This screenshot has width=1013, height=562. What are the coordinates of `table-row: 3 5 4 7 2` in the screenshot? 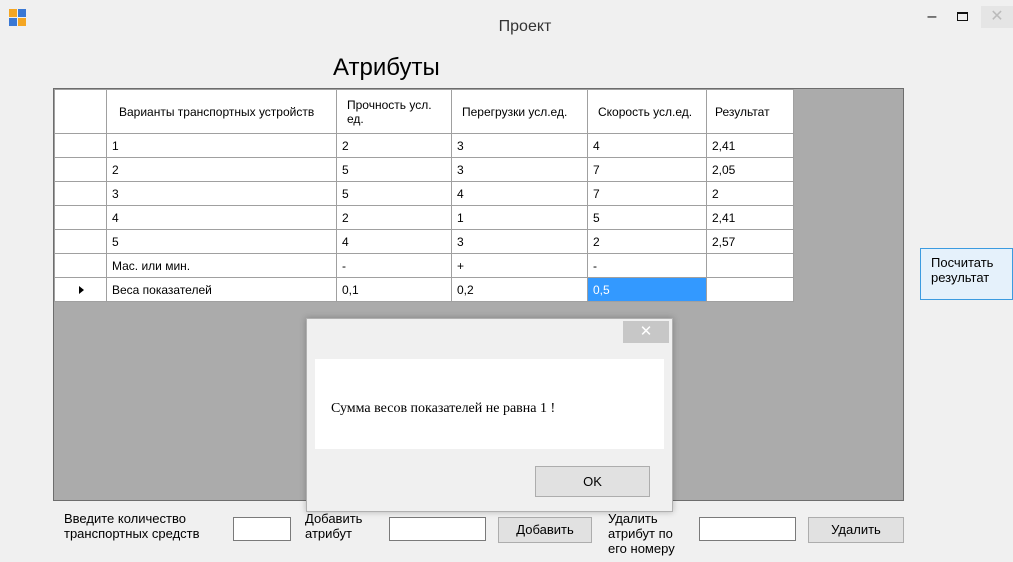 It's located at (424, 193).